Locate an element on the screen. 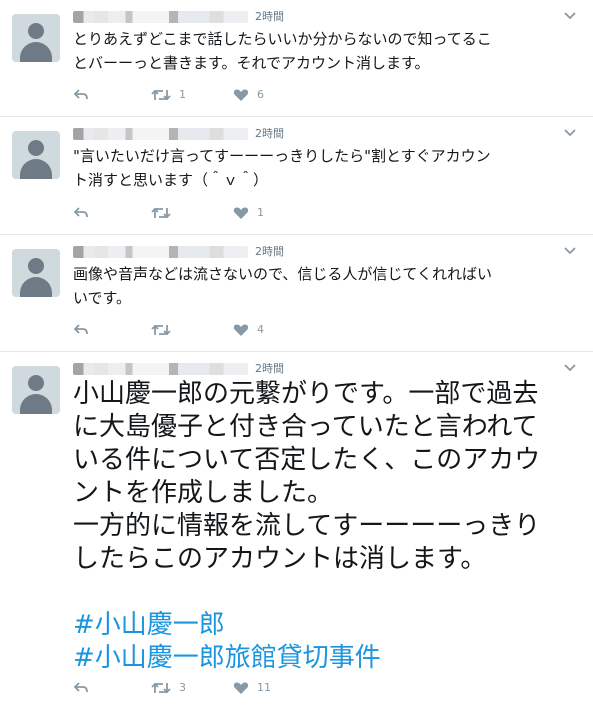 This screenshot has height=714, width=593. tweet-text: 画像や音声などは流さないので、信じる人が信じてくれればい いです。 is located at coordinates (282, 286).